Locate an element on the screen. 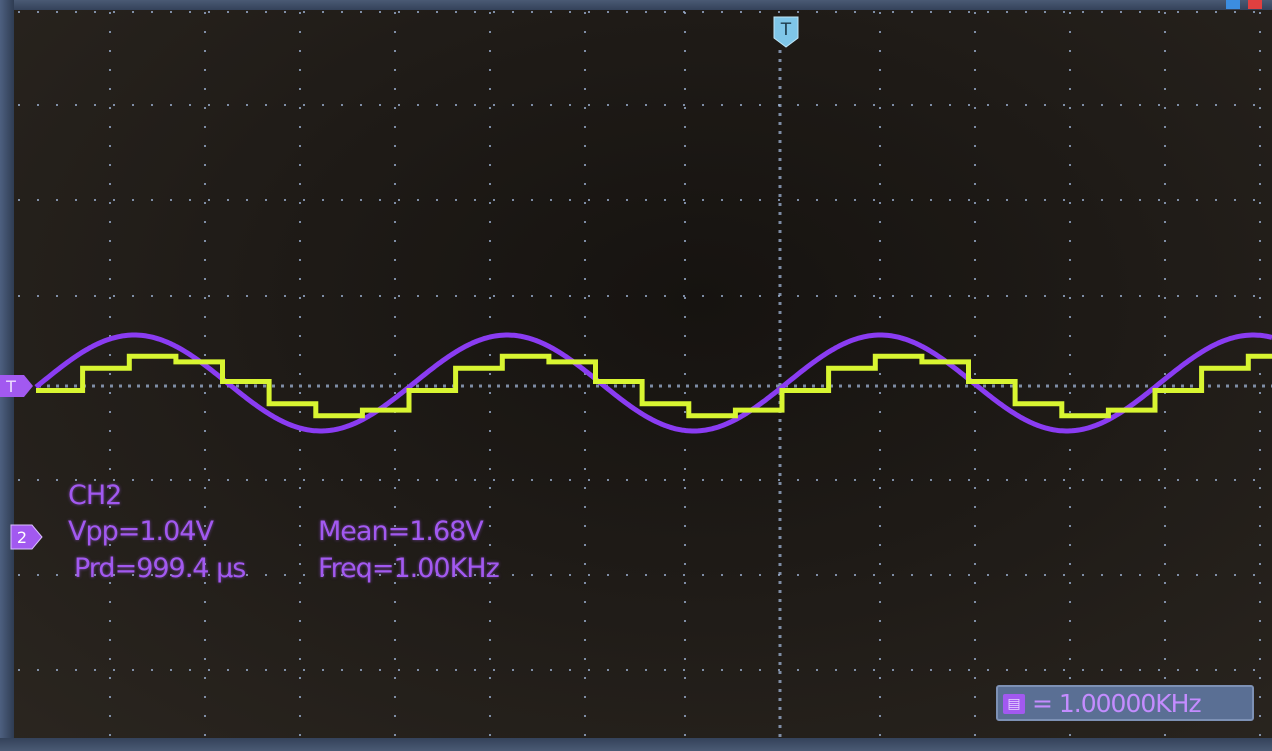 This screenshot has height=751, width=1272. channel-2-offset-marker: 2 is located at coordinates (26, 537).